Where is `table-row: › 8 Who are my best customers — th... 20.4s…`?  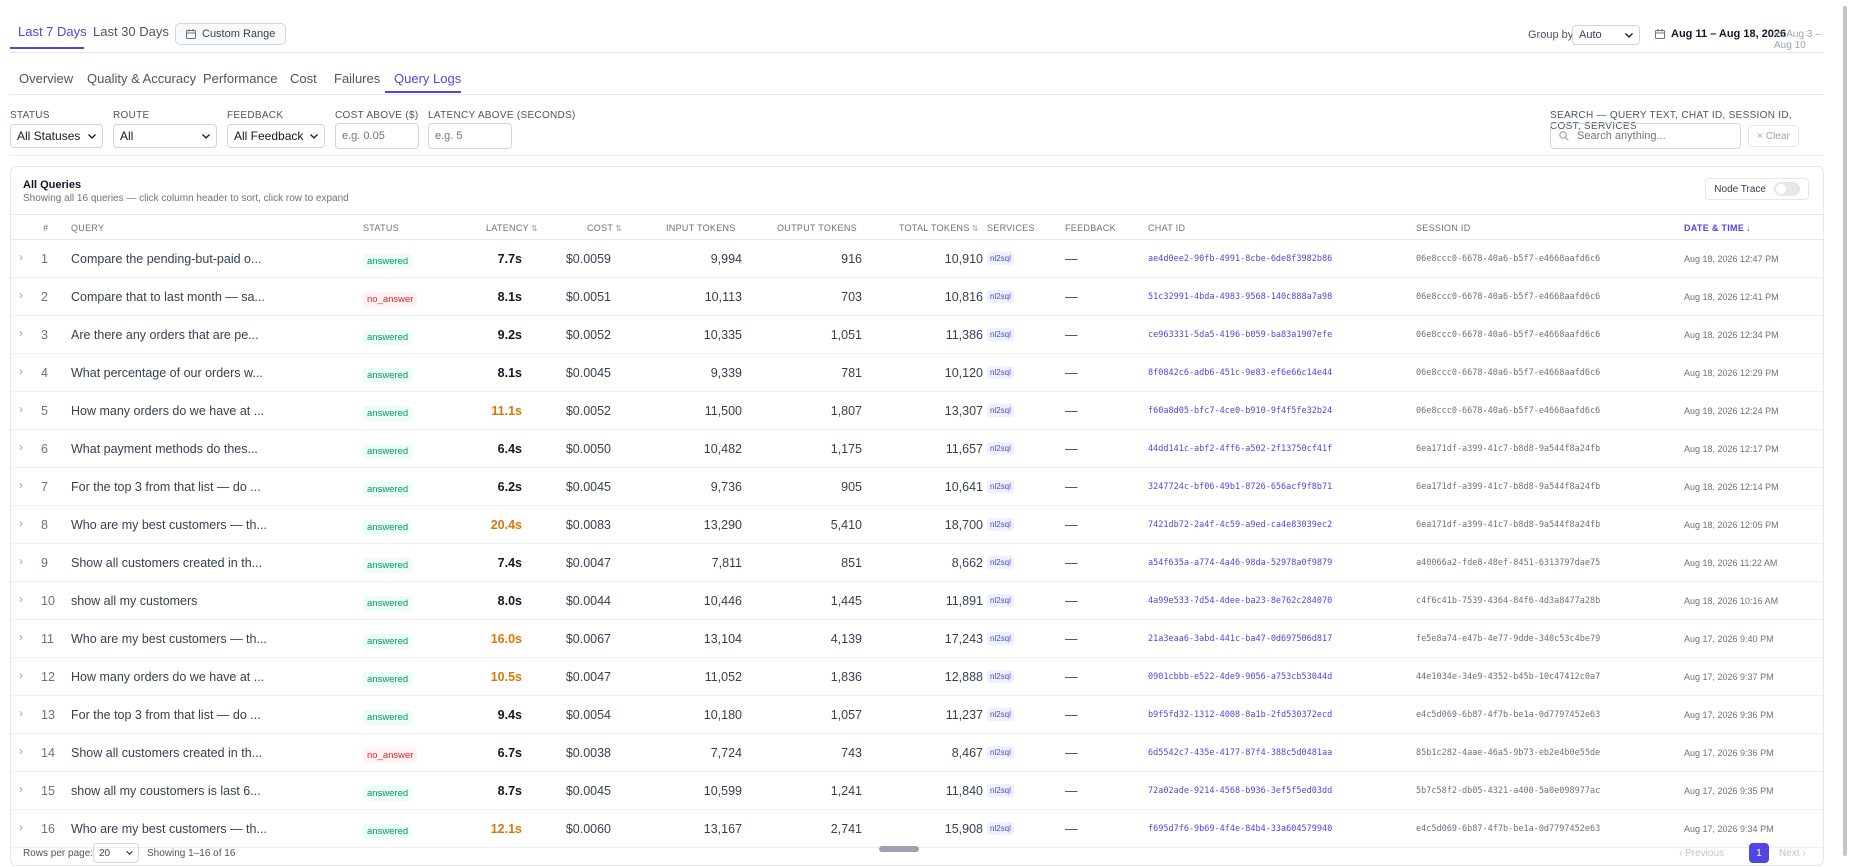 table-row: › 8 Who are my best customers — th... 20.4s… is located at coordinates (917, 525).